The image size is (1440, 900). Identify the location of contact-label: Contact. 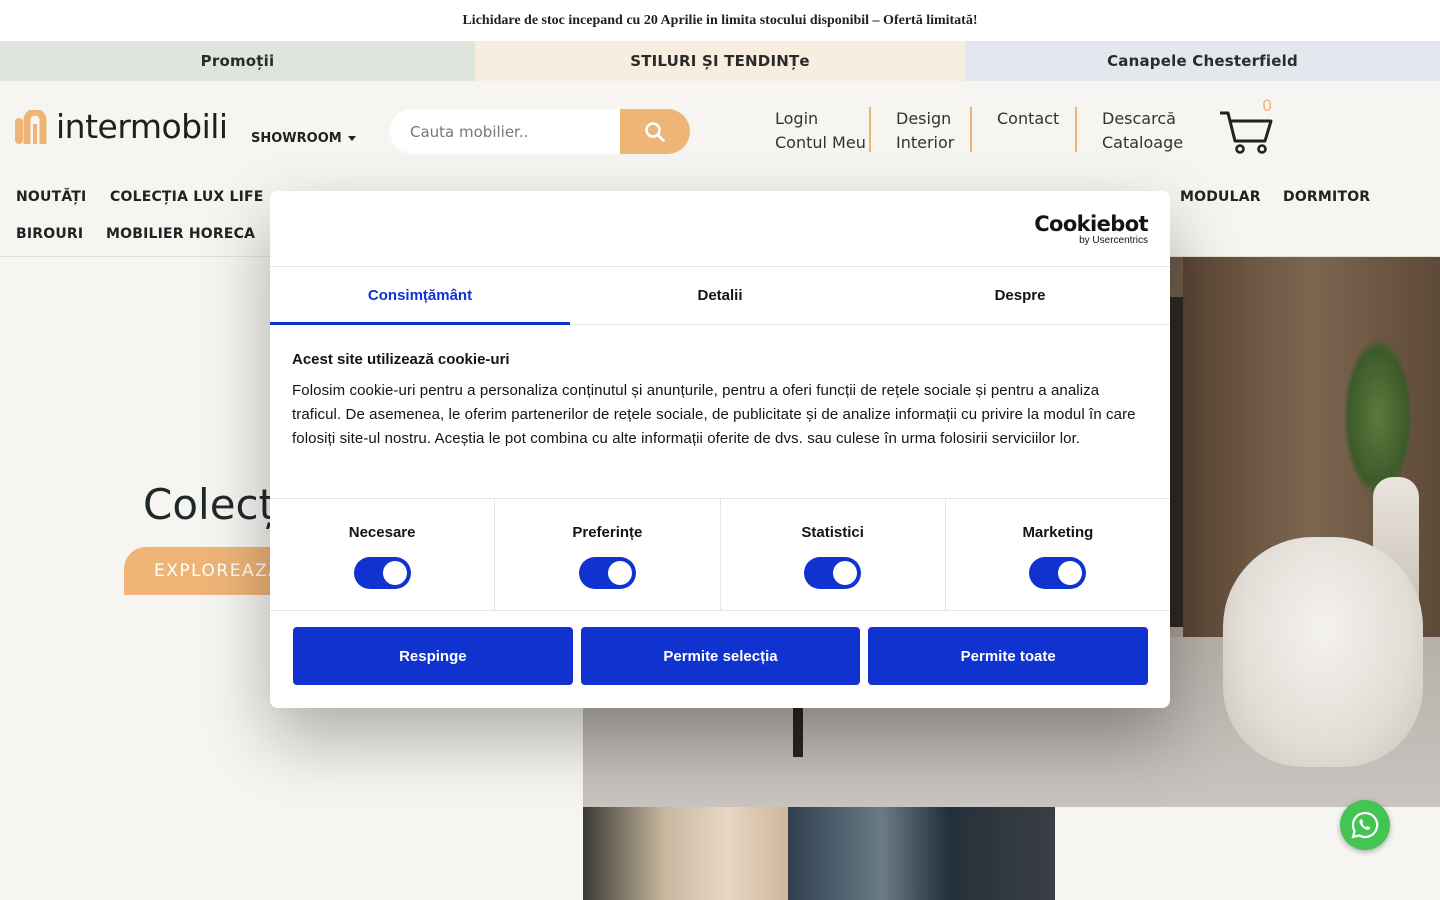
(1028, 118).